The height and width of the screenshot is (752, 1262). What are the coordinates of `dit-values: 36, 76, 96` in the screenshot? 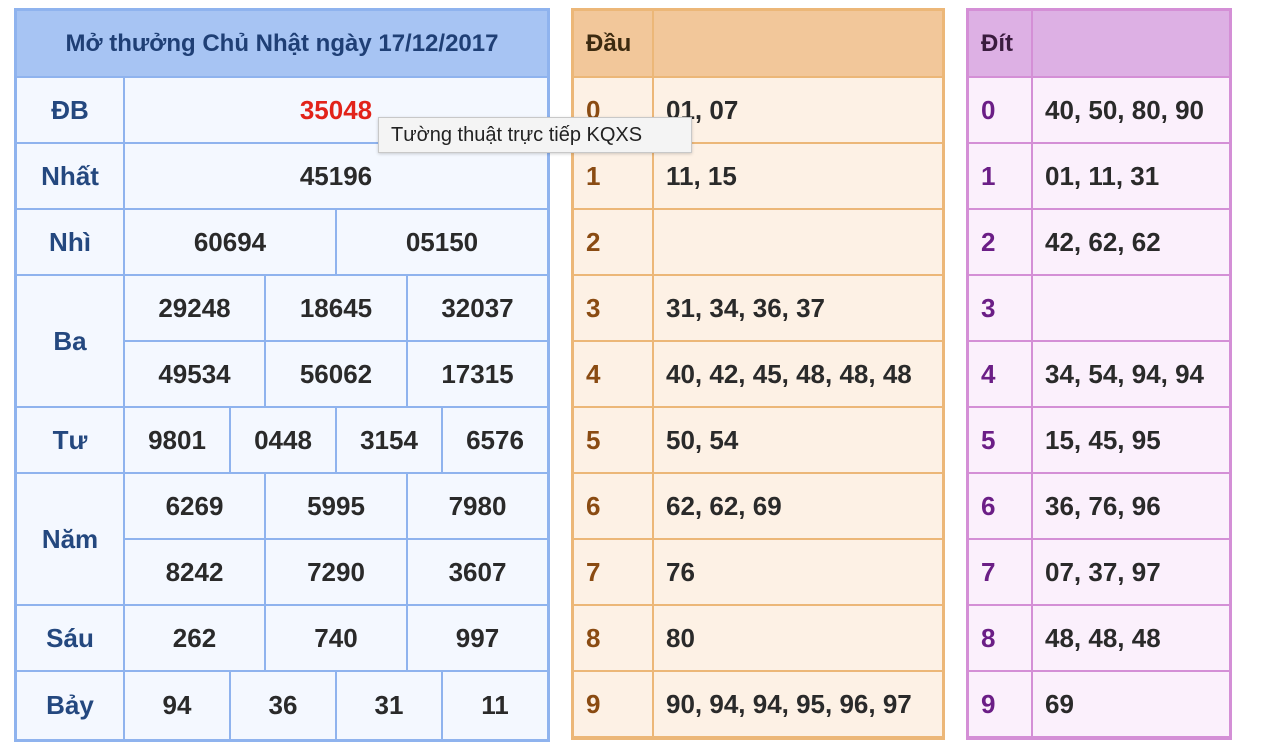 It's located at (1131, 506).